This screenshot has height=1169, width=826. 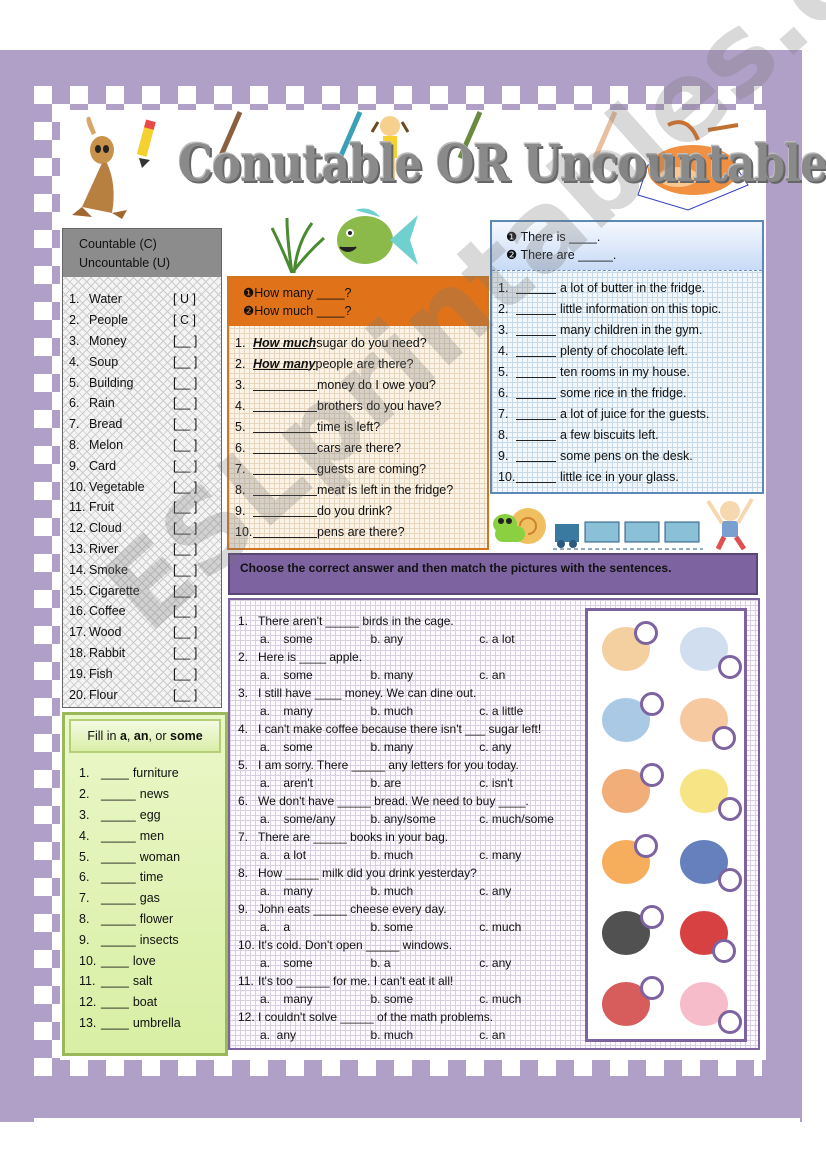 What do you see at coordinates (315, 855) in the screenshot?
I see `option-a: a. a lot` at bounding box center [315, 855].